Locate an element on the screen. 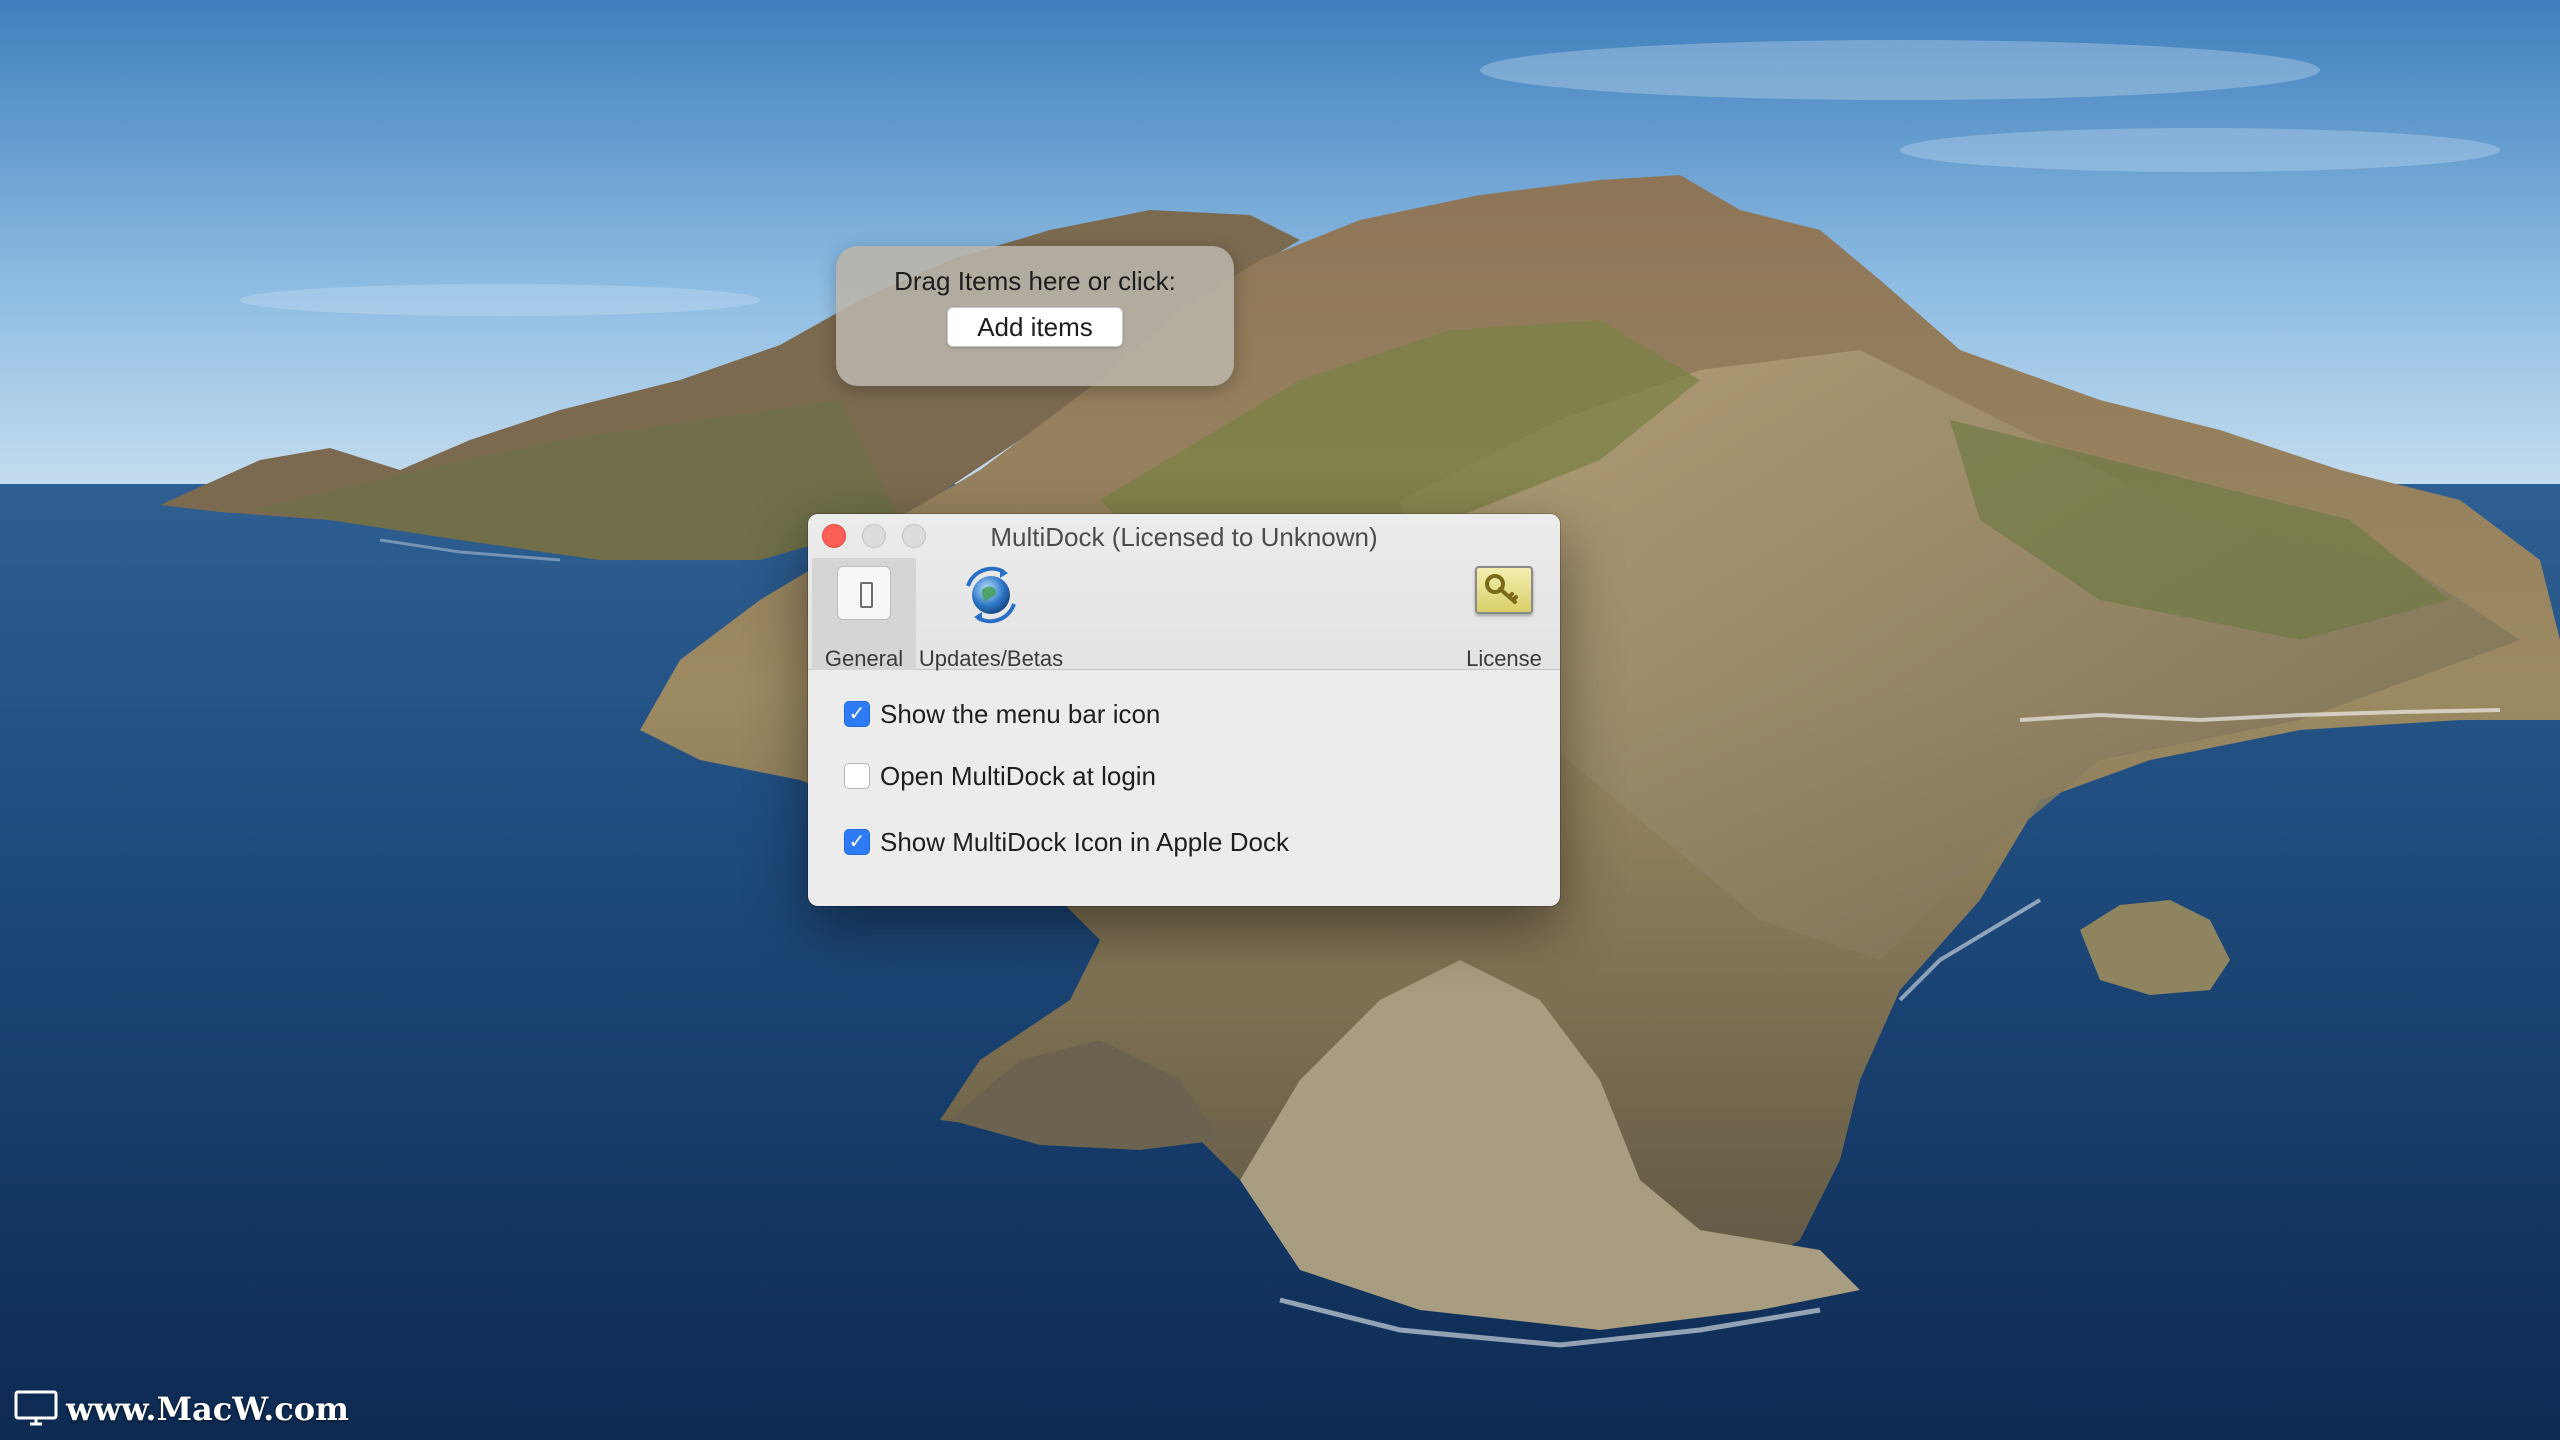  updates-globe-icon is located at coordinates (991, 595).